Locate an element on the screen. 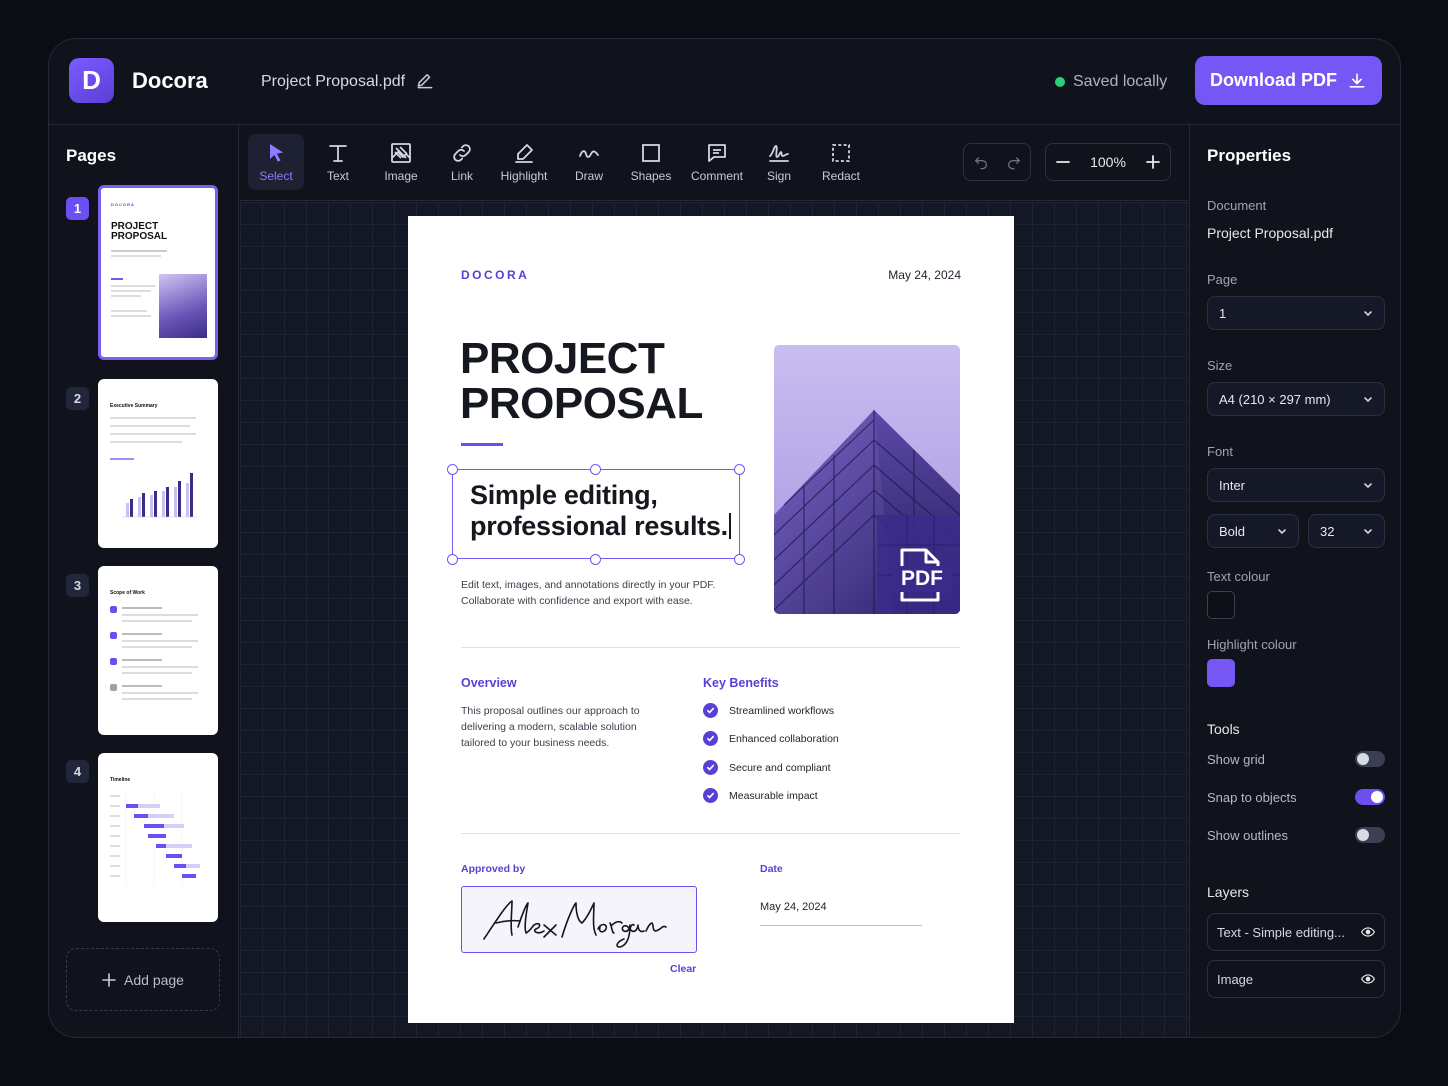 The width and height of the screenshot is (1448, 1086). font-size-select: 32 is located at coordinates (1346, 531).